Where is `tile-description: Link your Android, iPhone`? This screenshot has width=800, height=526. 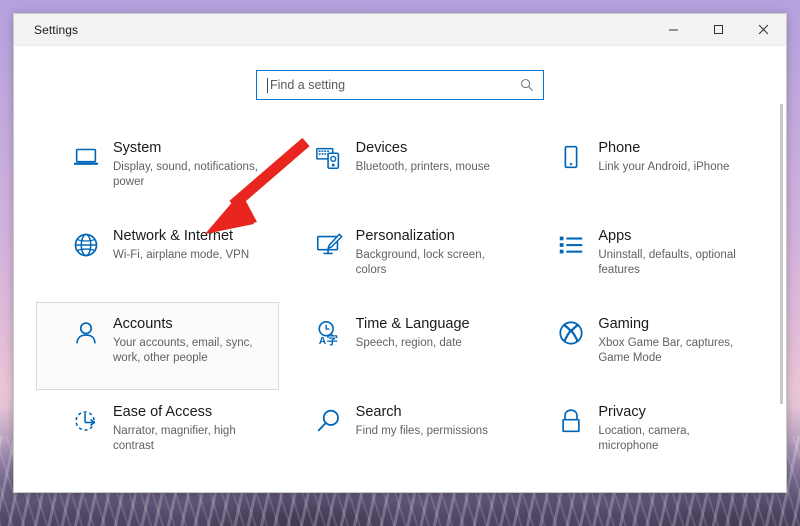 tile-description: Link your Android, iPhone is located at coordinates (664, 167).